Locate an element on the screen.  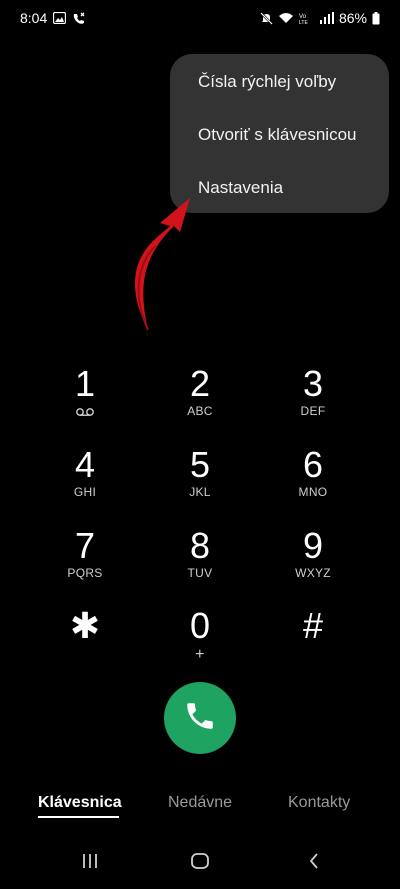
missed-call-icon is located at coordinates (79, 18).